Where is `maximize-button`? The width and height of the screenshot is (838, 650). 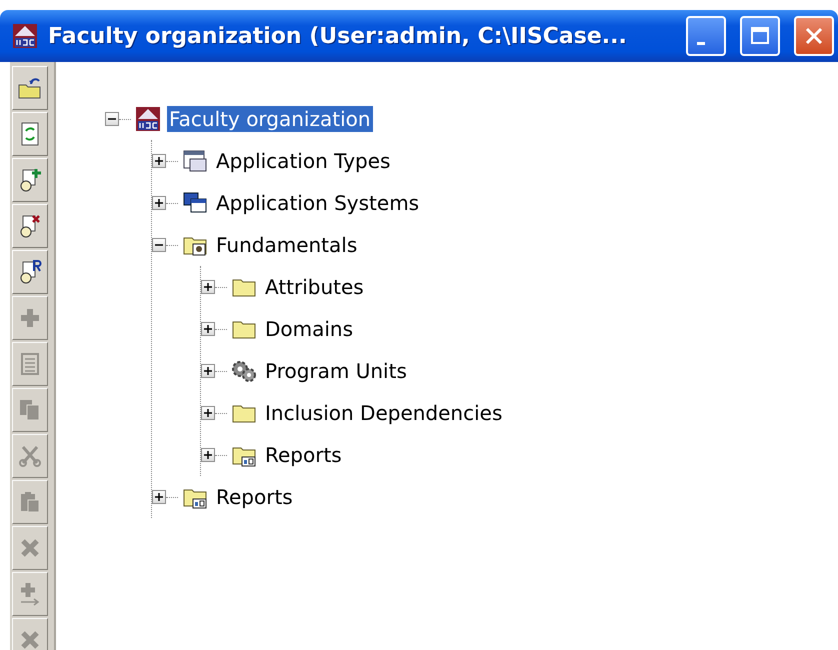
maximize-button is located at coordinates (760, 36).